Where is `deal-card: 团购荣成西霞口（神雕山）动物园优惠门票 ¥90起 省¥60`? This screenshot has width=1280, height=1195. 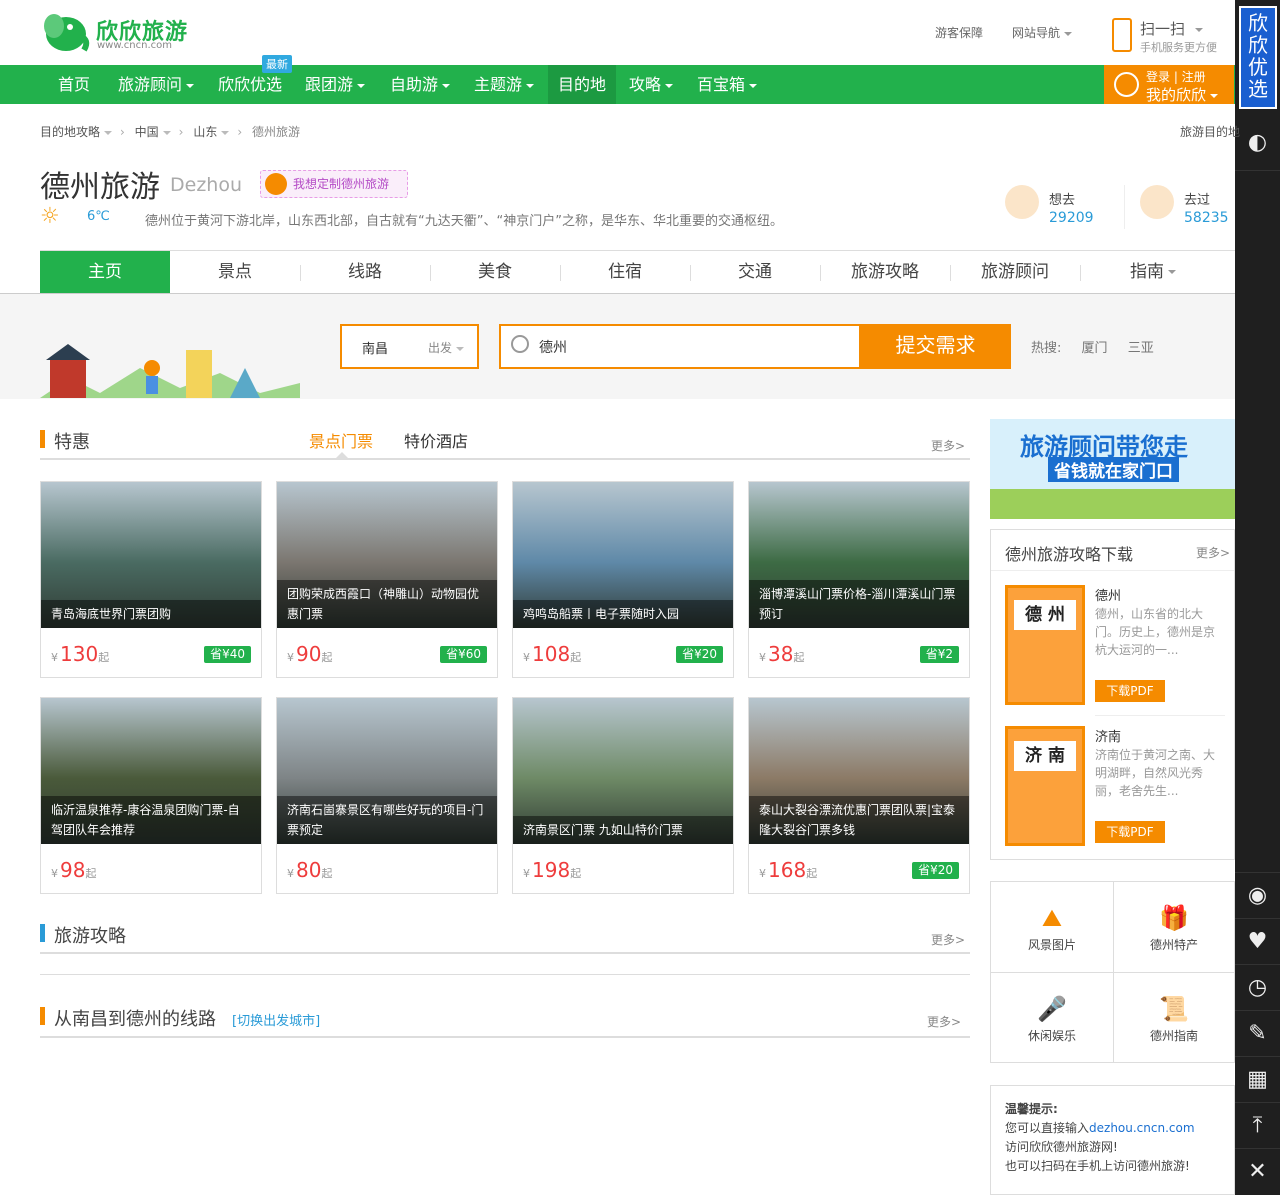
deal-card: 团购荣成西霞口（神雕山）动物园优惠门票 ¥90起 省¥60 is located at coordinates (387, 579).